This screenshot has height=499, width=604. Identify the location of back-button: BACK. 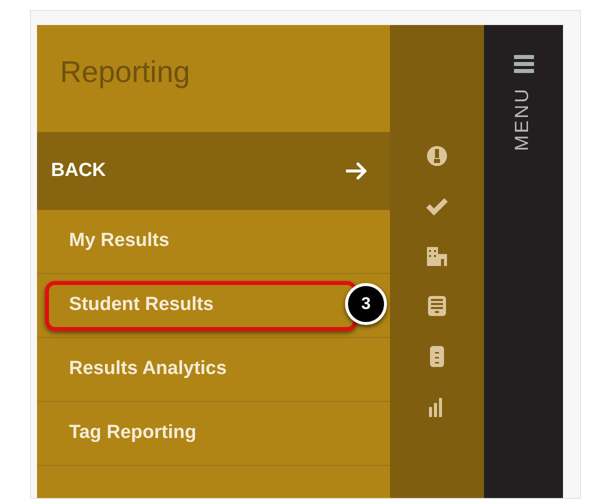
(213, 171).